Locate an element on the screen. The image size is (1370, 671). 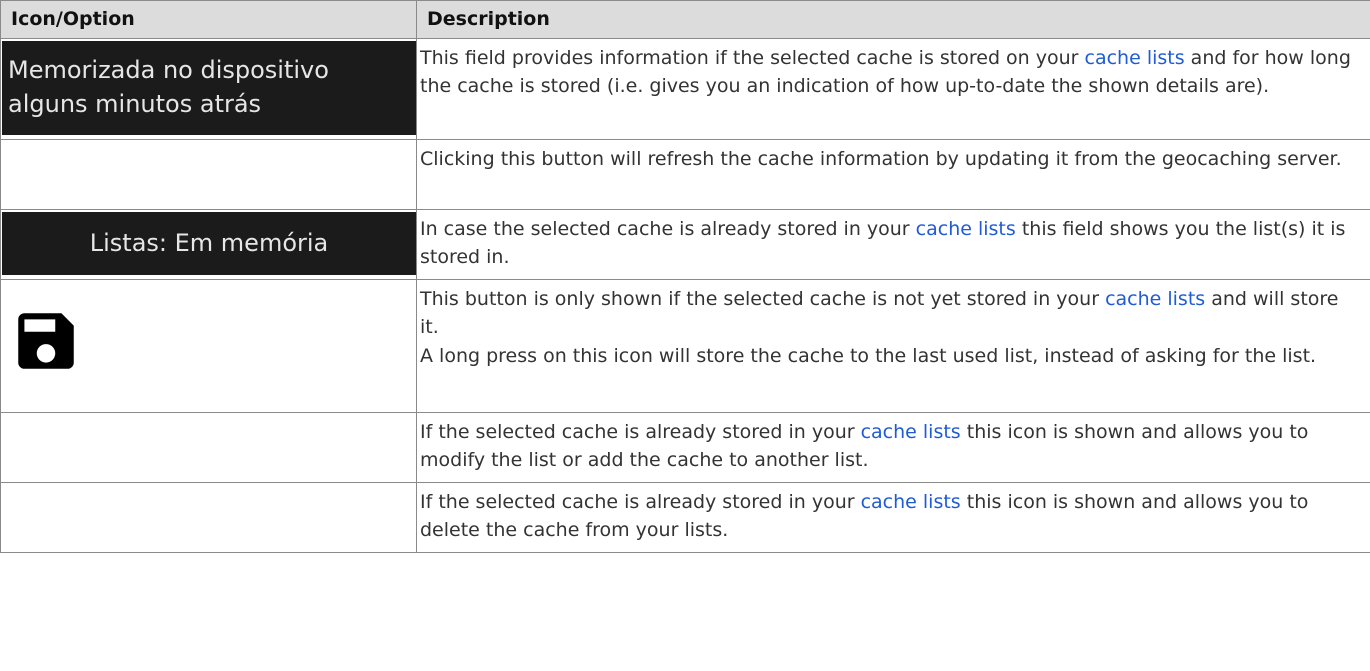
lists-chip: Listas: Em memória is located at coordinates (209, 243).